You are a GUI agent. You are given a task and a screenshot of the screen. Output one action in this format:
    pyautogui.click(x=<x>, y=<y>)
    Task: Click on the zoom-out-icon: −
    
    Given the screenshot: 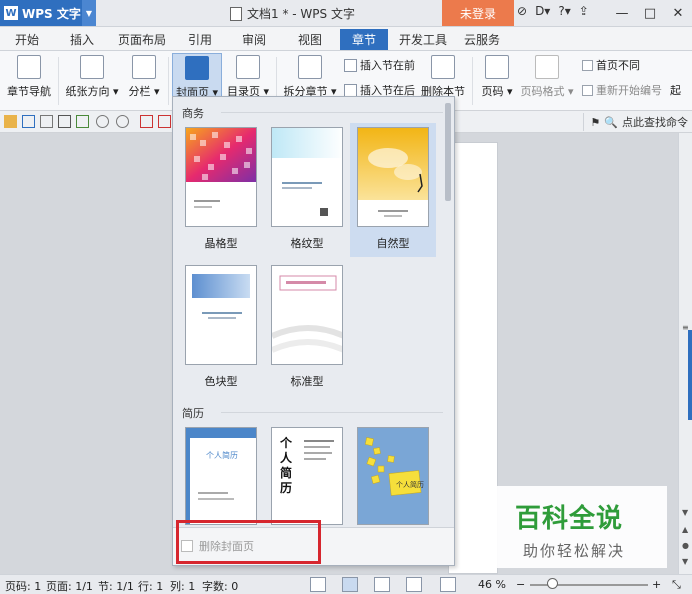 What is the action you would take?
    pyautogui.click(x=520, y=584)
    